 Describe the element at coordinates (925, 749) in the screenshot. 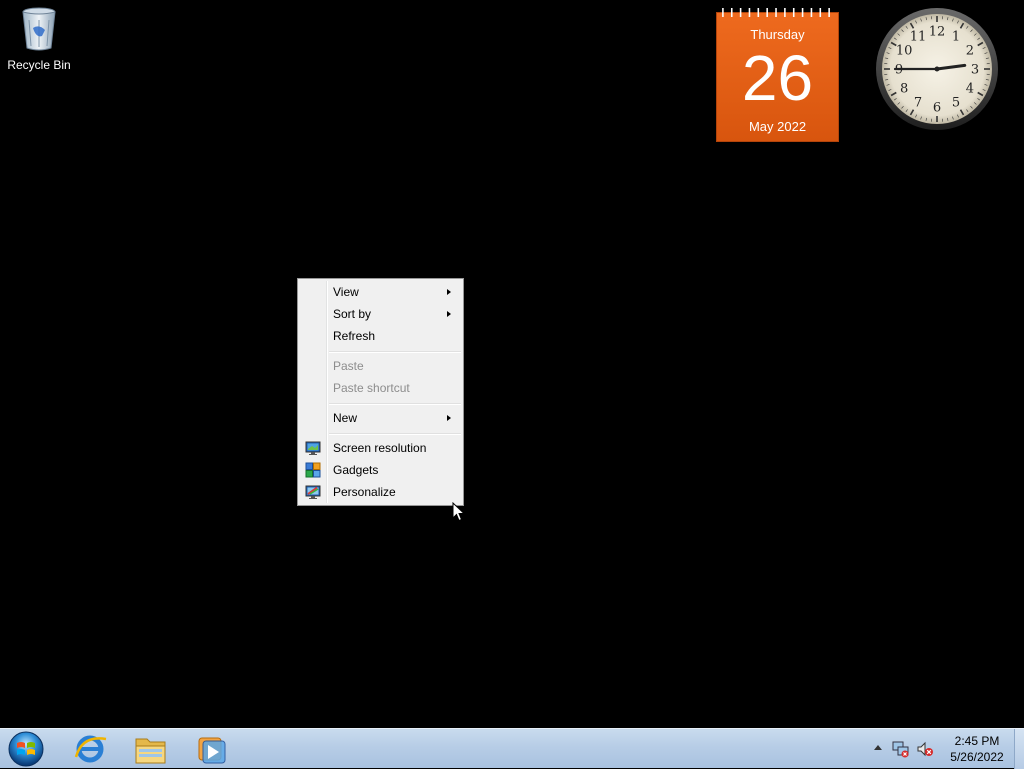

I see `volume-muted-icon` at that location.